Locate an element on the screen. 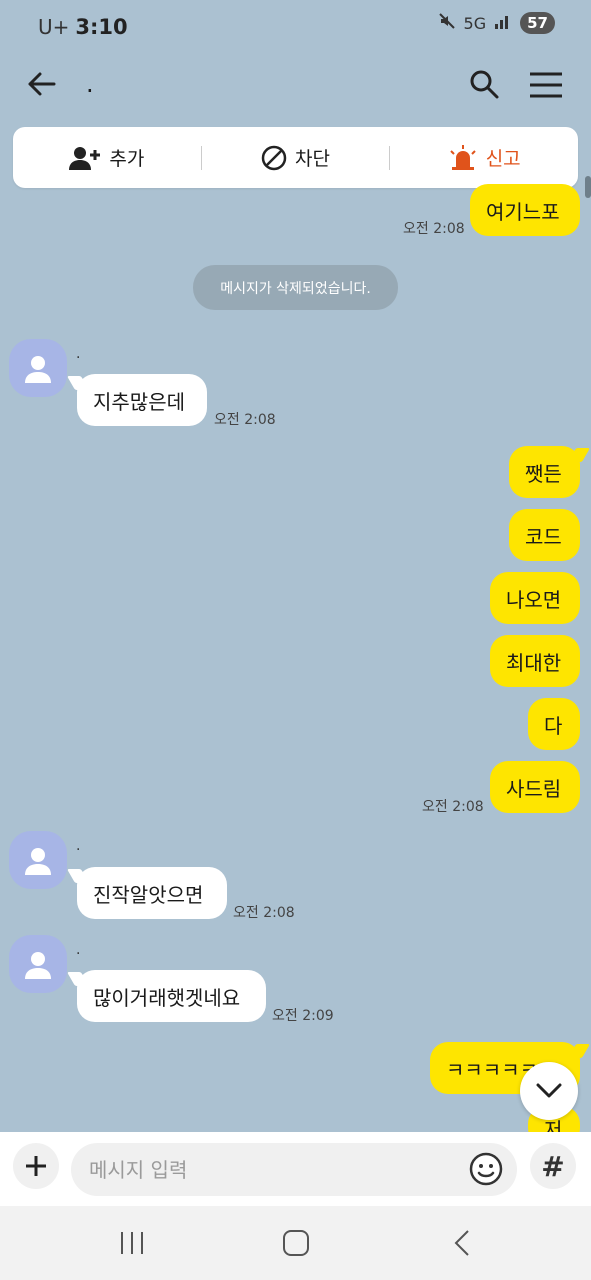  back-button is located at coordinates (44, 84).